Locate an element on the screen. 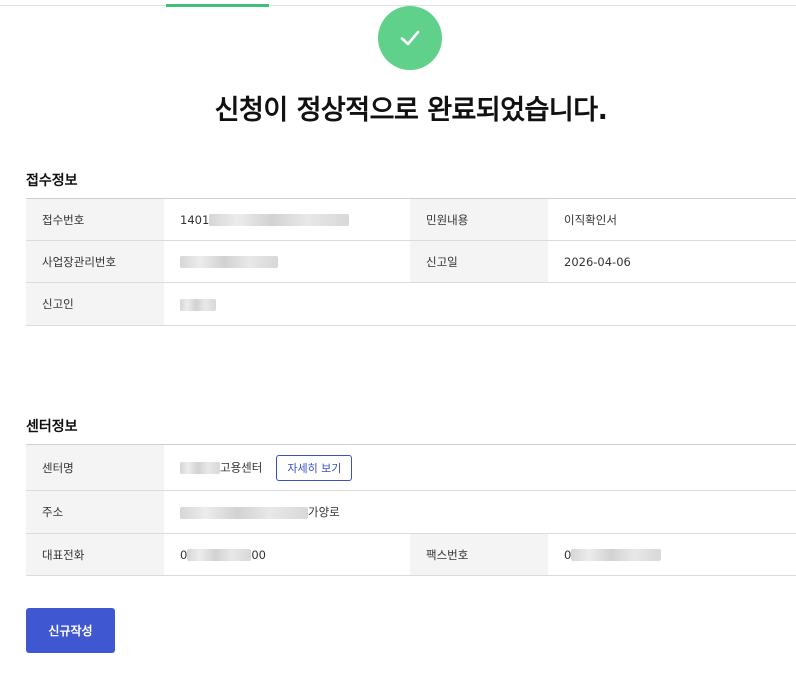  phone-value: 0 00 is located at coordinates (287, 554).